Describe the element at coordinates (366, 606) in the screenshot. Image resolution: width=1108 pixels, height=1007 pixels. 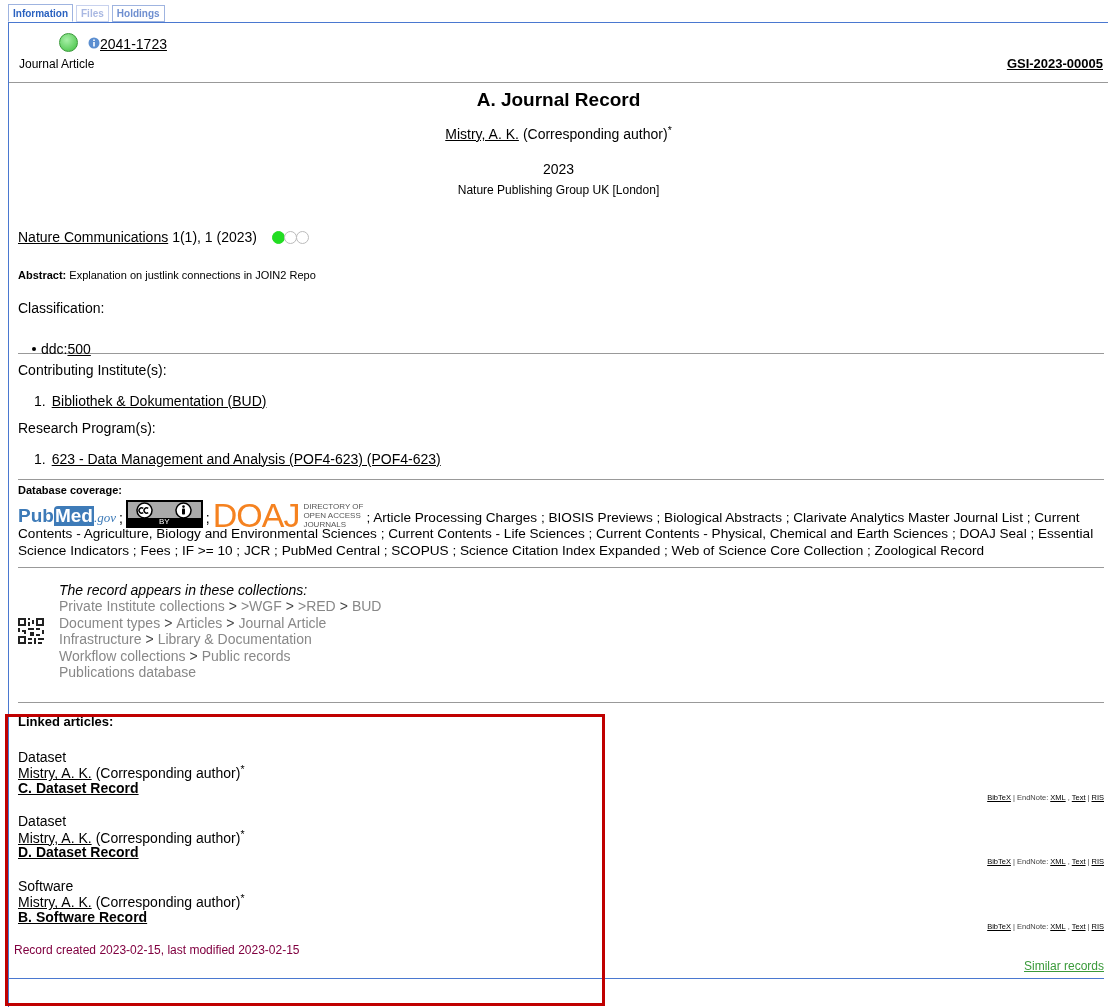
I see `collection-link: BUD` at that location.